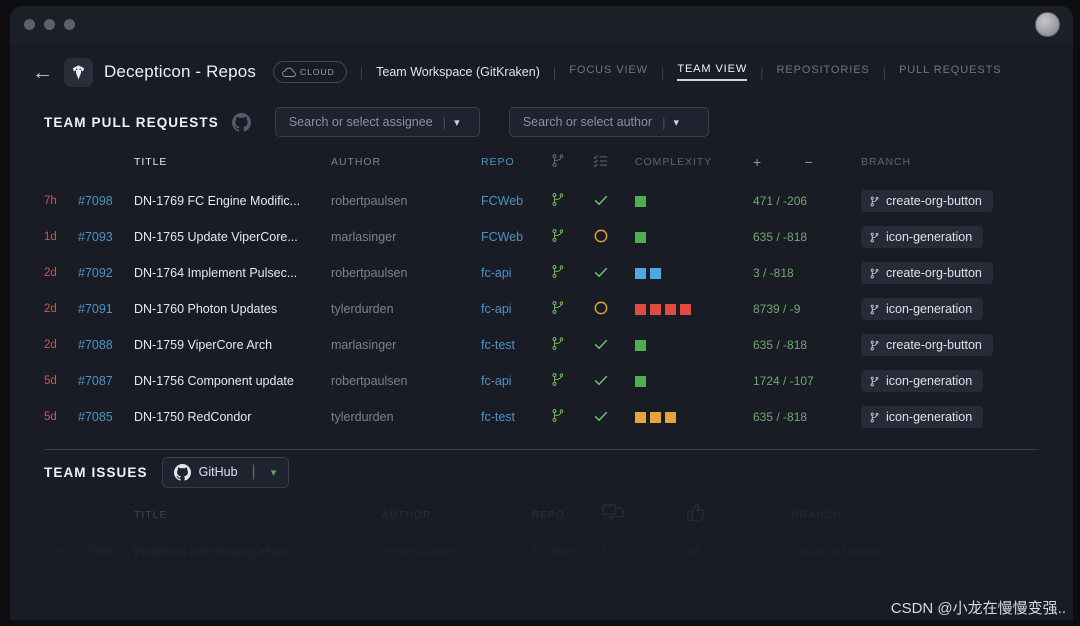 This screenshot has width=1080, height=626. What do you see at coordinates (225, 472) in the screenshot?
I see `issues-provider-select: GitHub | ▾` at bounding box center [225, 472].